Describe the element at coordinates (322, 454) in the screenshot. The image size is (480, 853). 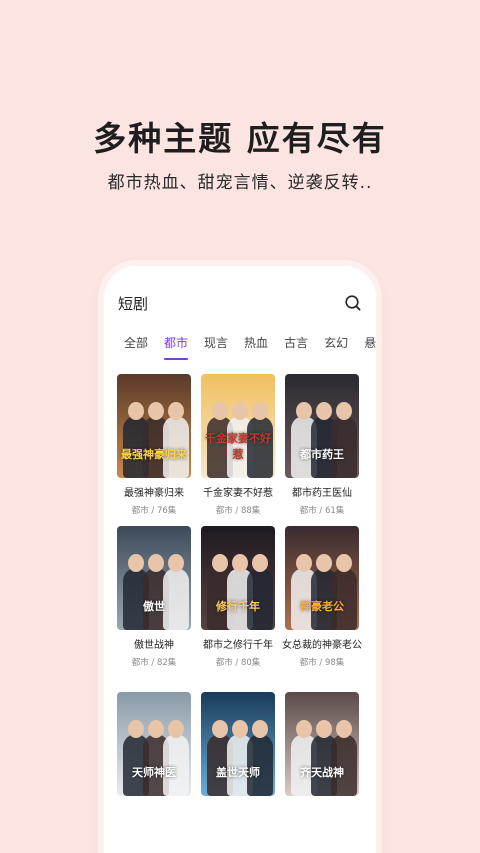
I see `poster-title: 都市药王` at that location.